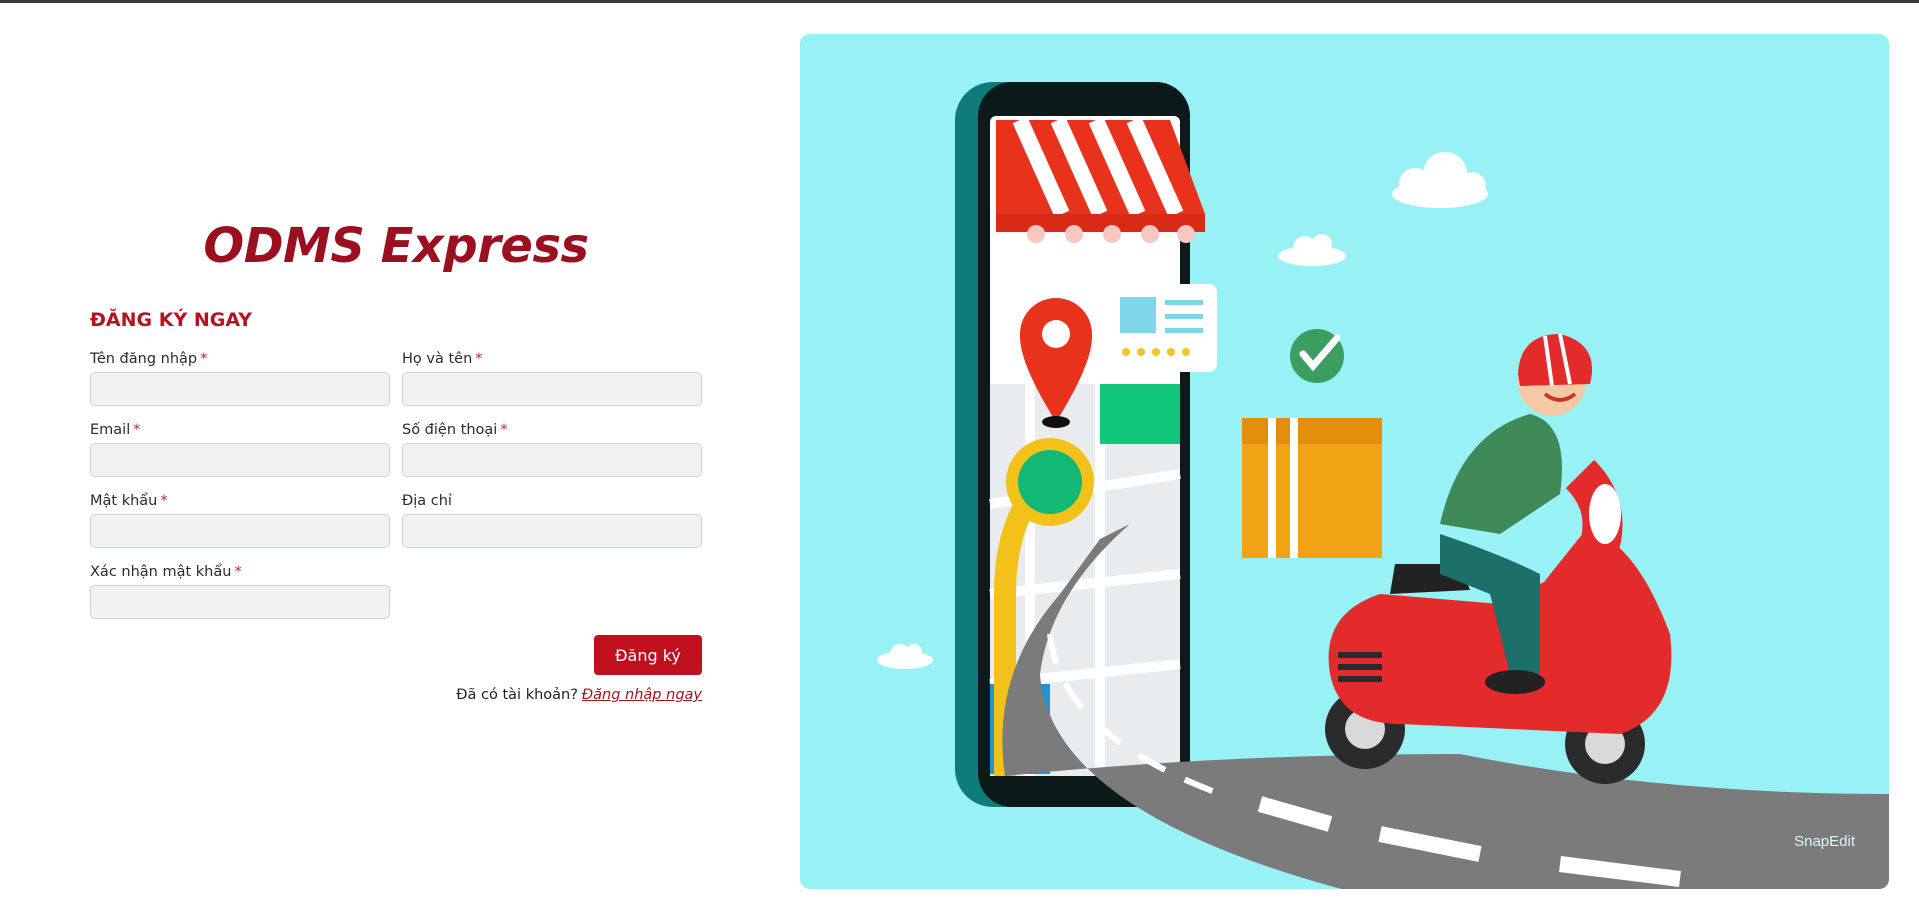 The height and width of the screenshot is (920, 1919). What do you see at coordinates (149, 359) in the screenshot?
I see `username-label: Tên đăng nhập *` at bounding box center [149, 359].